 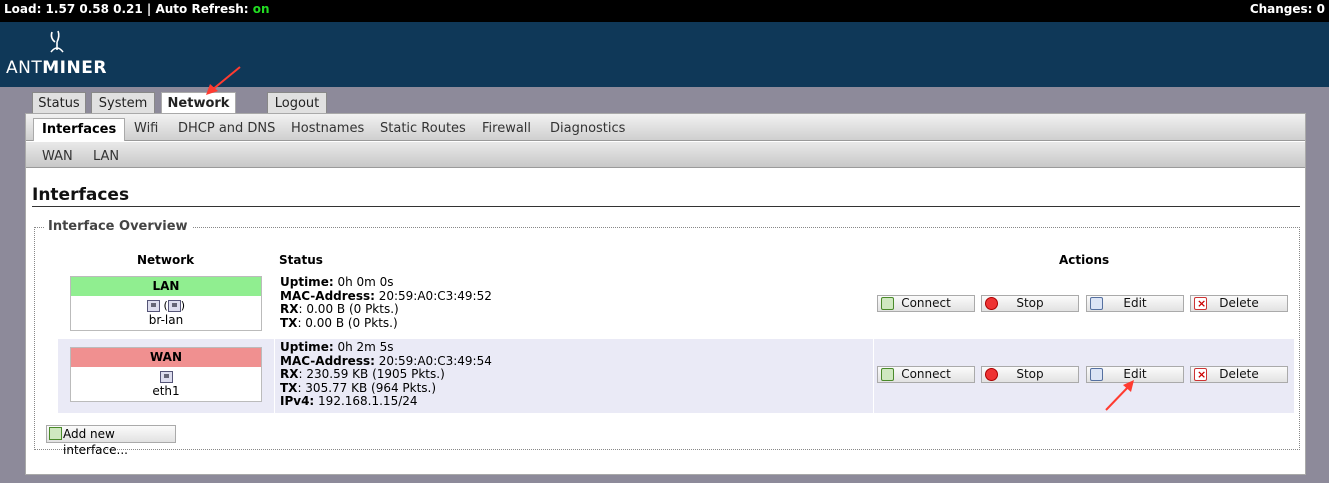 I want to click on subsubtab-wan: WAN, so click(x=57, y=157).